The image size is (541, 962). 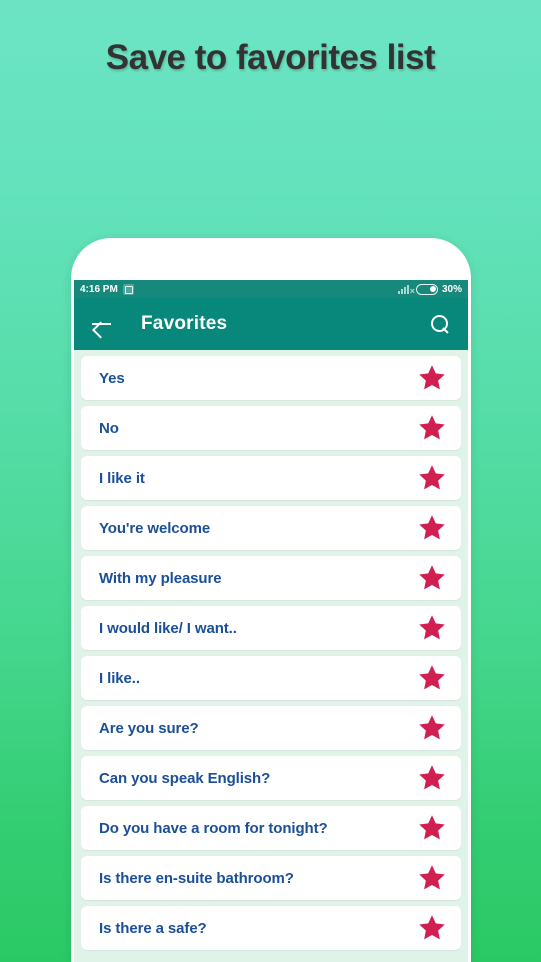 What do you see at coordinates (184, 323) in the screenshot?
I see `app-bar-title: Favorites` at bounding box center [184, 323].